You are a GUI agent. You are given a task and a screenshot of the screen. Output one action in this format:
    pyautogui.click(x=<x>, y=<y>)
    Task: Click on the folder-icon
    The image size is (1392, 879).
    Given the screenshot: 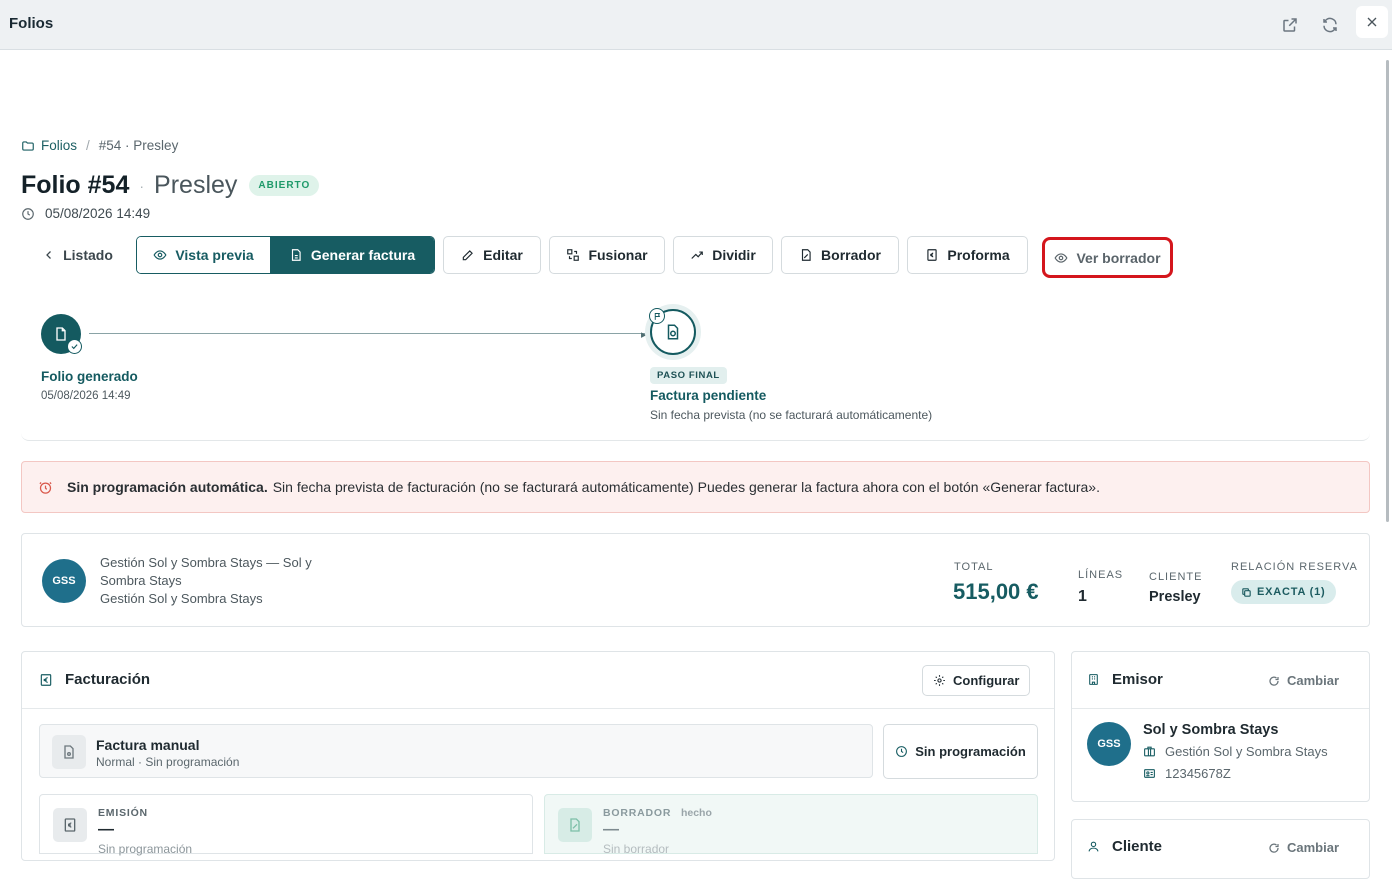 What is the action you would take?
    pyautogui.click(x=28, y=145)
    